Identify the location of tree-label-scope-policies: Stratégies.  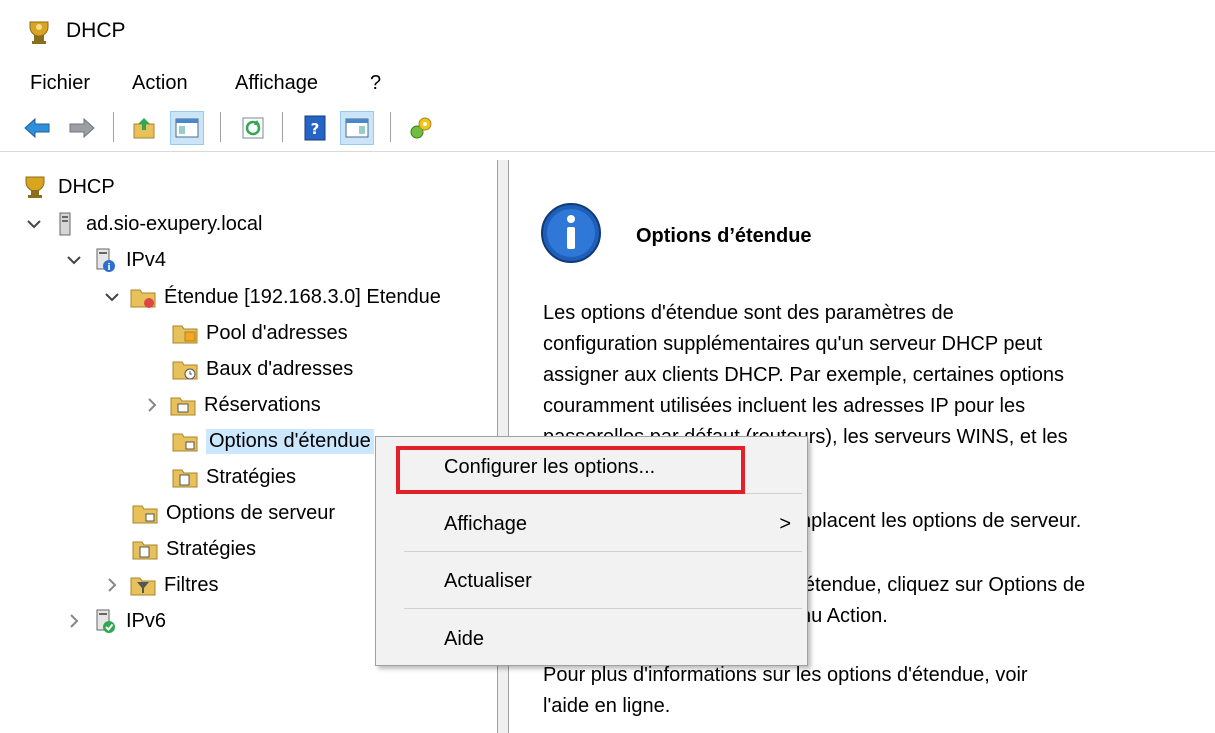
(251, 476).